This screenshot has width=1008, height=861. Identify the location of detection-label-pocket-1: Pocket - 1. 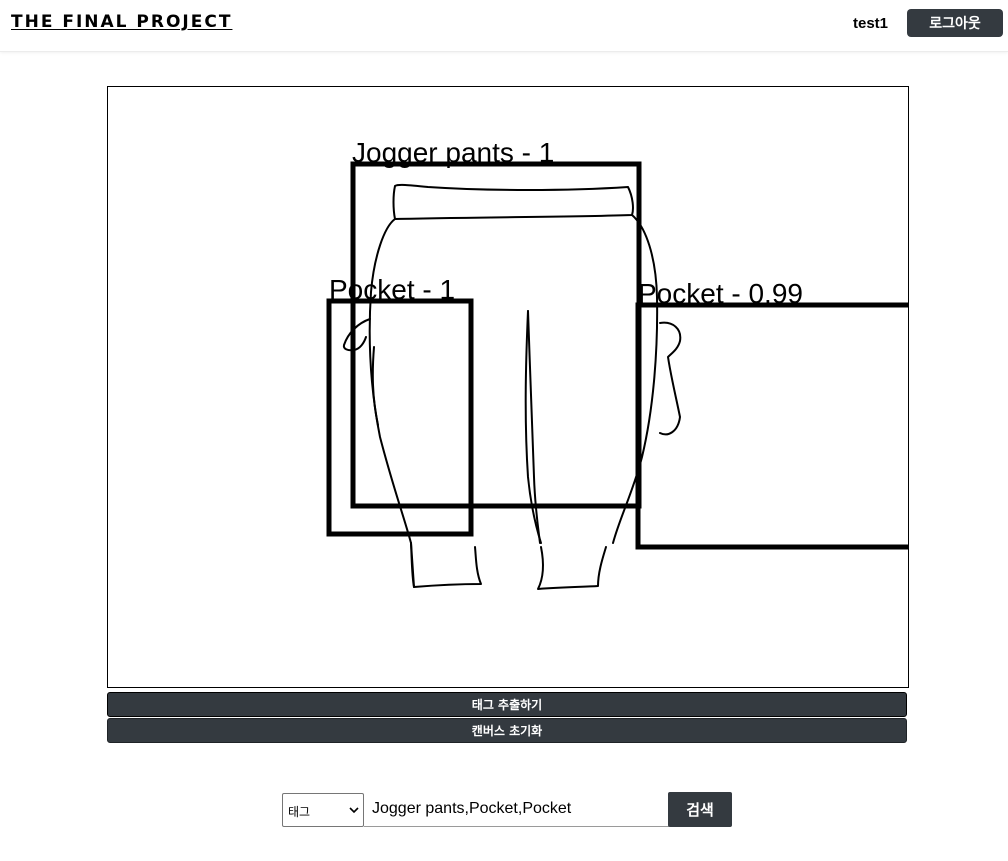
(392, 289).